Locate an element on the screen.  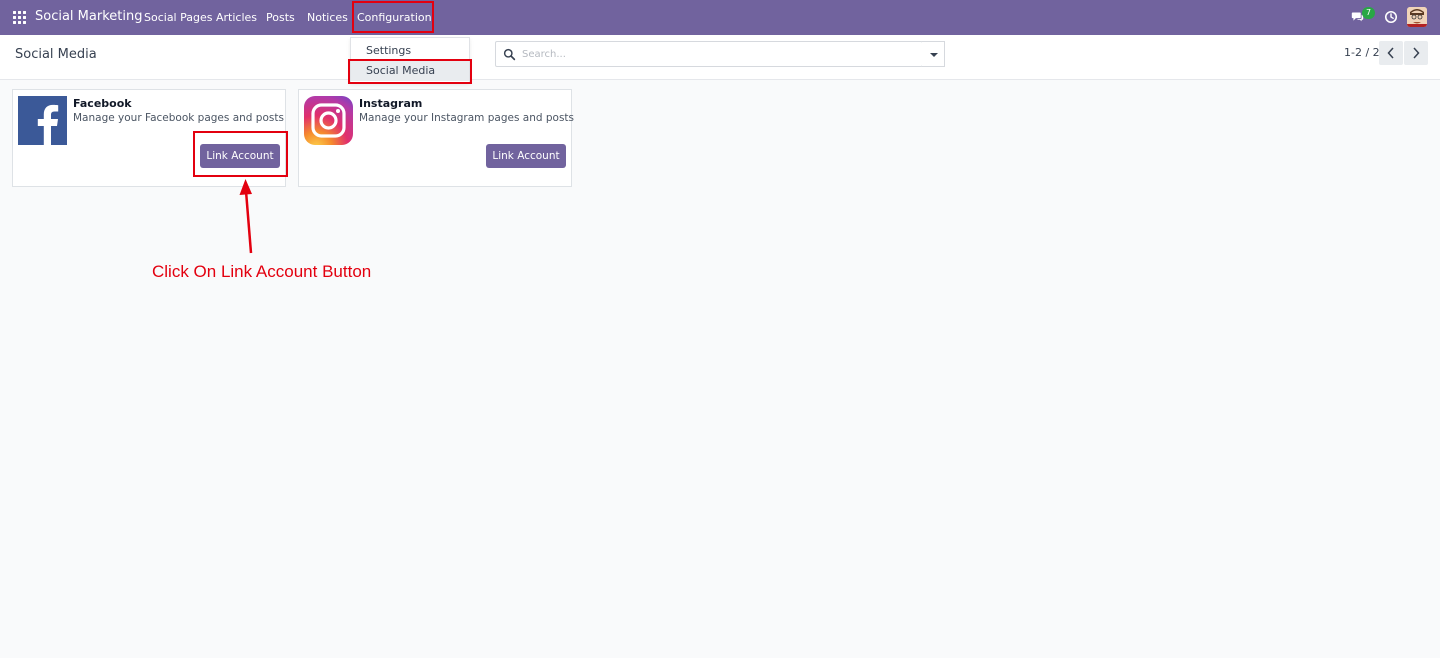
nav-item-posts: Posts is located at coordinates (280, 17).